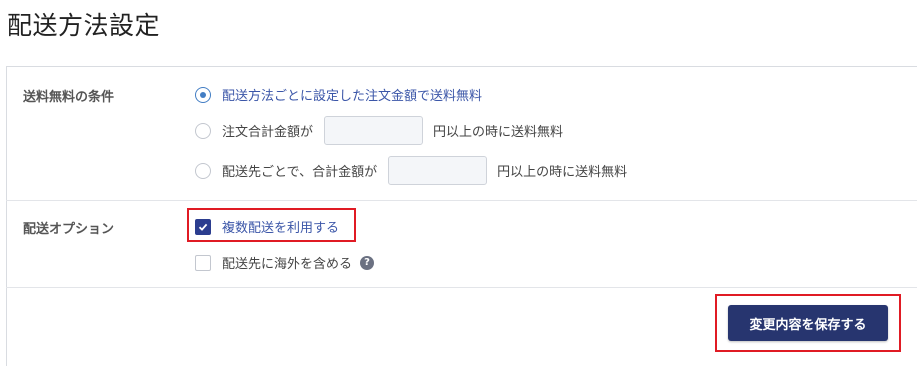 Image resolution: width=917 pixels, height=366 pixels. What do you see at coordinates (352, 96) in the screenshot?
I see `option-label: 配送方法ごとに設定した注文金額で送料無料` at bounding box center [352, 96].